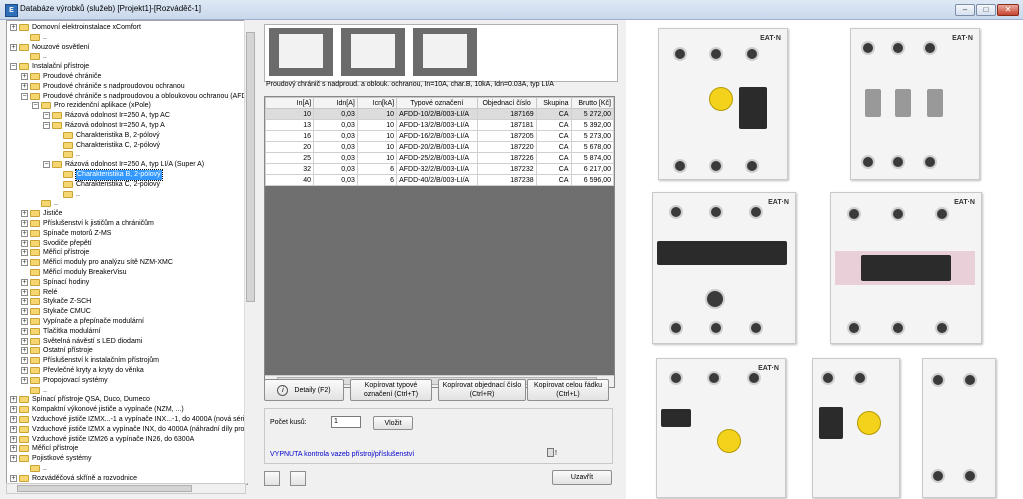  Describe the element at coordinates (553, 103) in the screenshot. I see `column-header: Skupina` at that location.